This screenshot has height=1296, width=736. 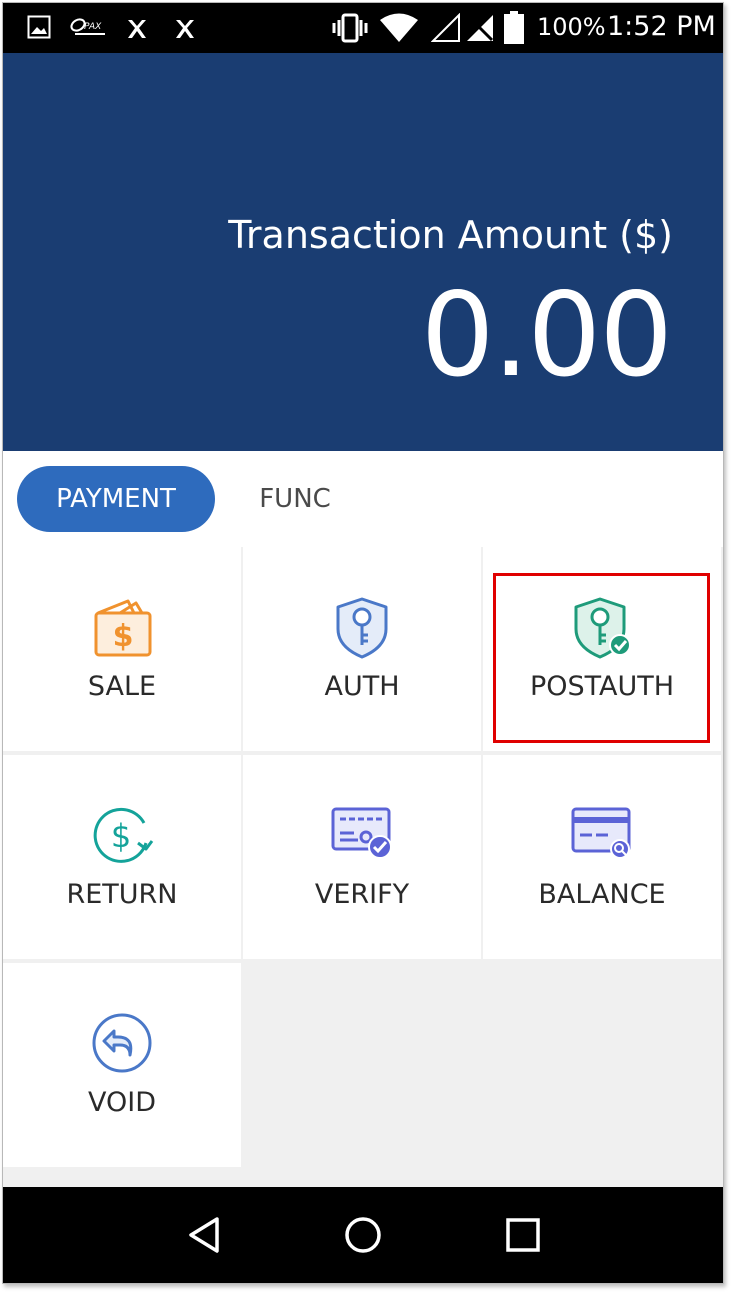 I want to click on void-button: VOID, so click(x=122, y=1065).